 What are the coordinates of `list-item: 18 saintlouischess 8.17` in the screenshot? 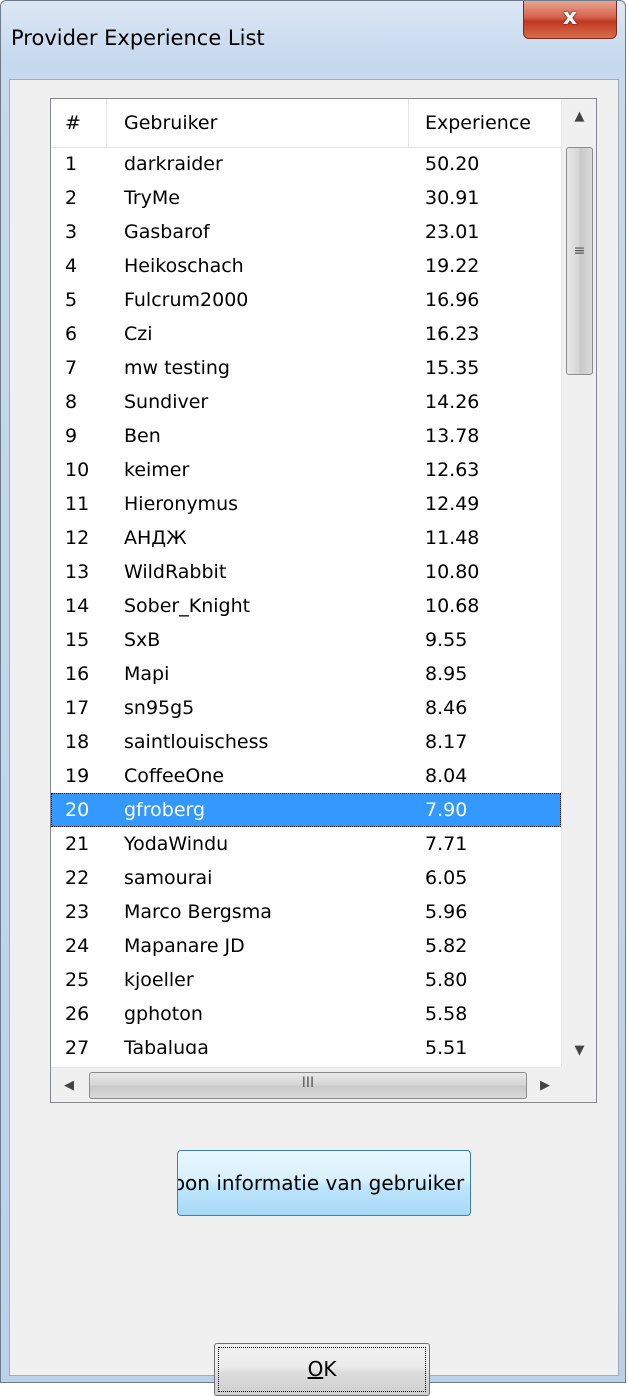 It's located at (306, 742).